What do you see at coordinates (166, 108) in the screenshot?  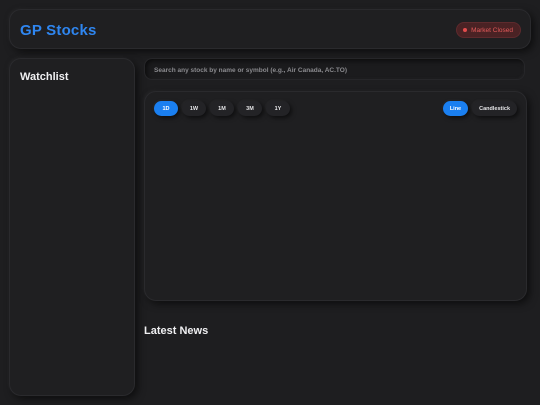 I see `range-1d-button: 1D` at bounding box center [166, 108].